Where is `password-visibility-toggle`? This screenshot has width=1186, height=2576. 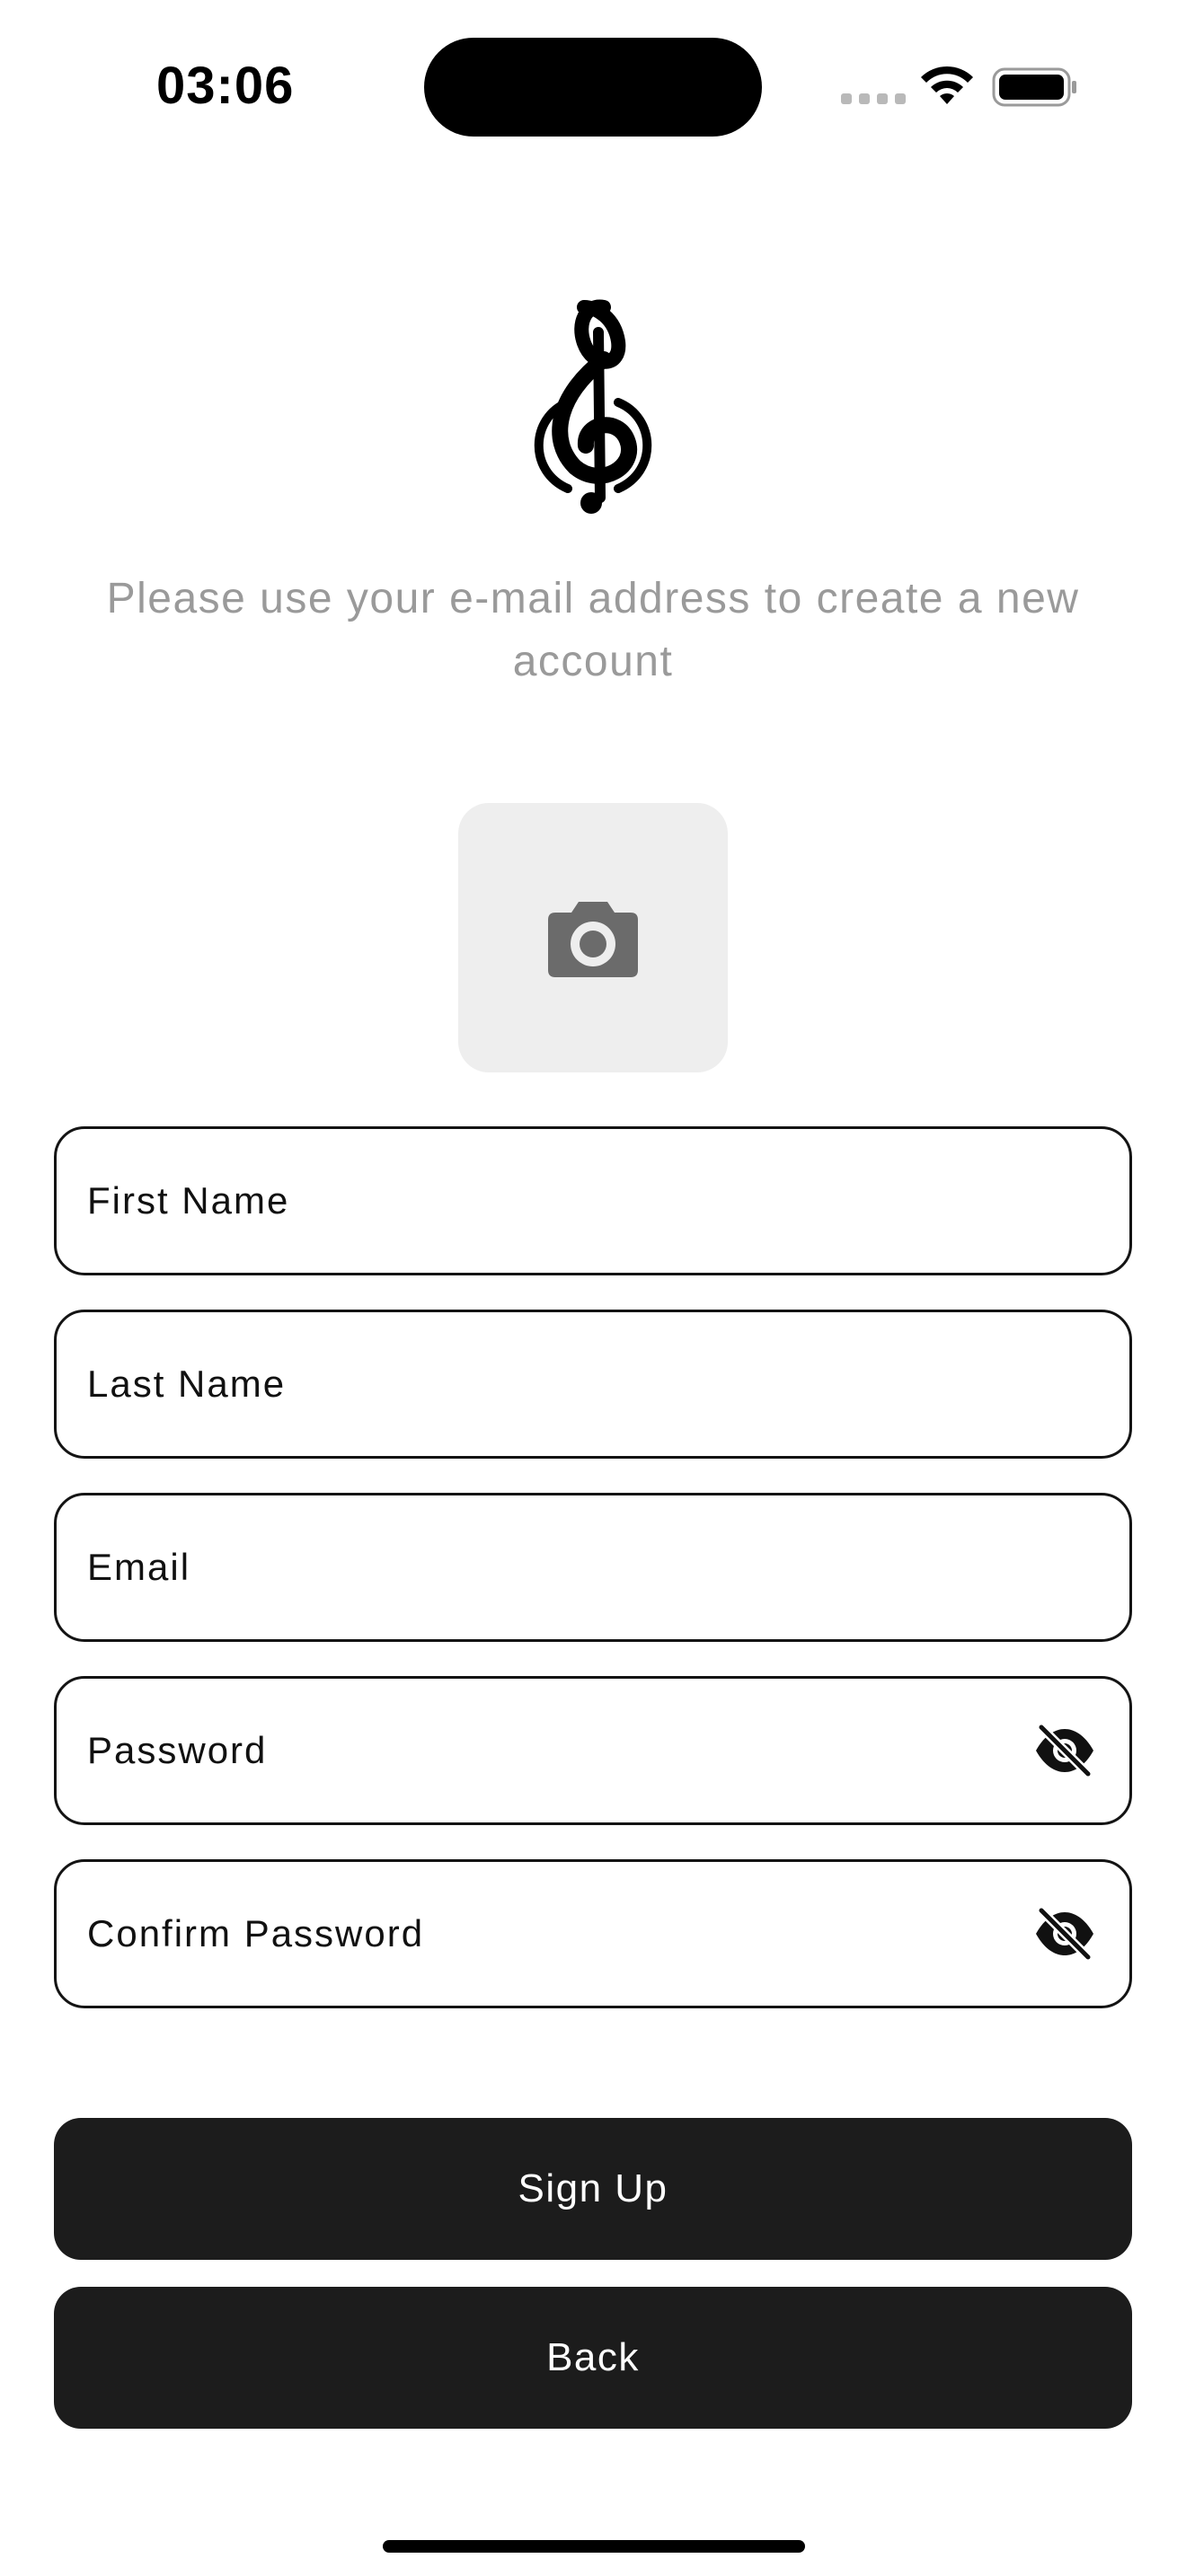 password-visibility-toggle is located at coordinates (1064, 1751).